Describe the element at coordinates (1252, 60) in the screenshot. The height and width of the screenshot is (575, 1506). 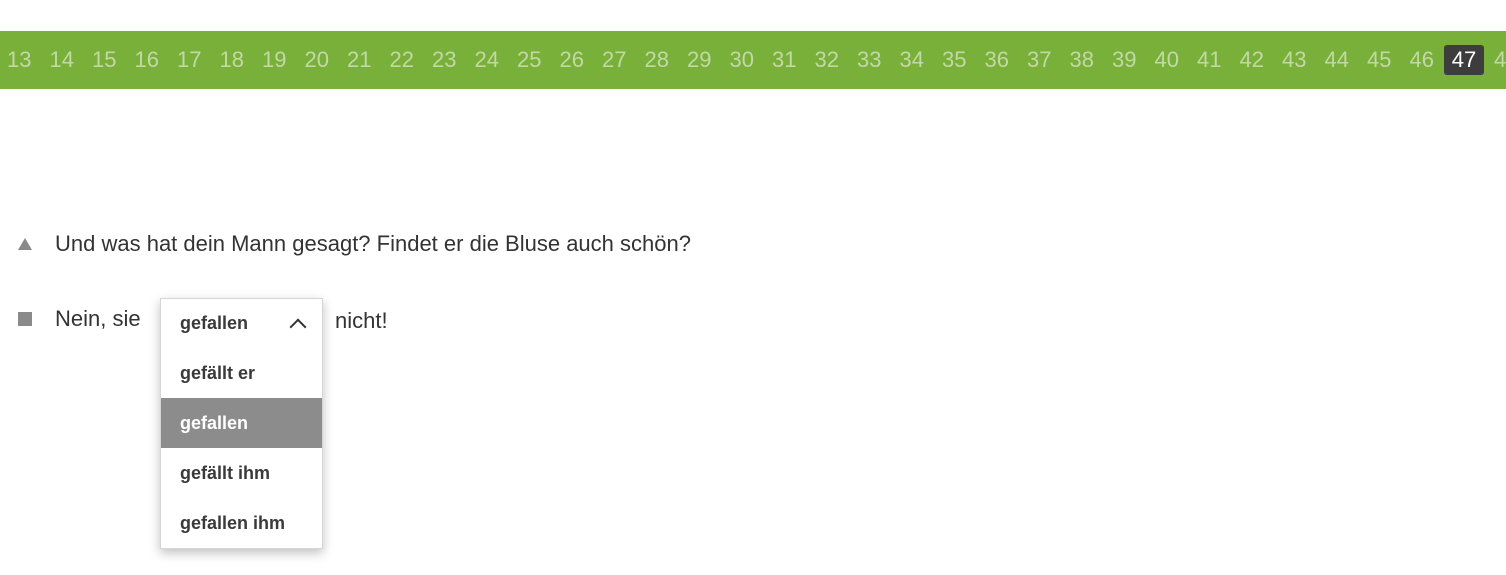
I see `page-number-link: 42` at that location.